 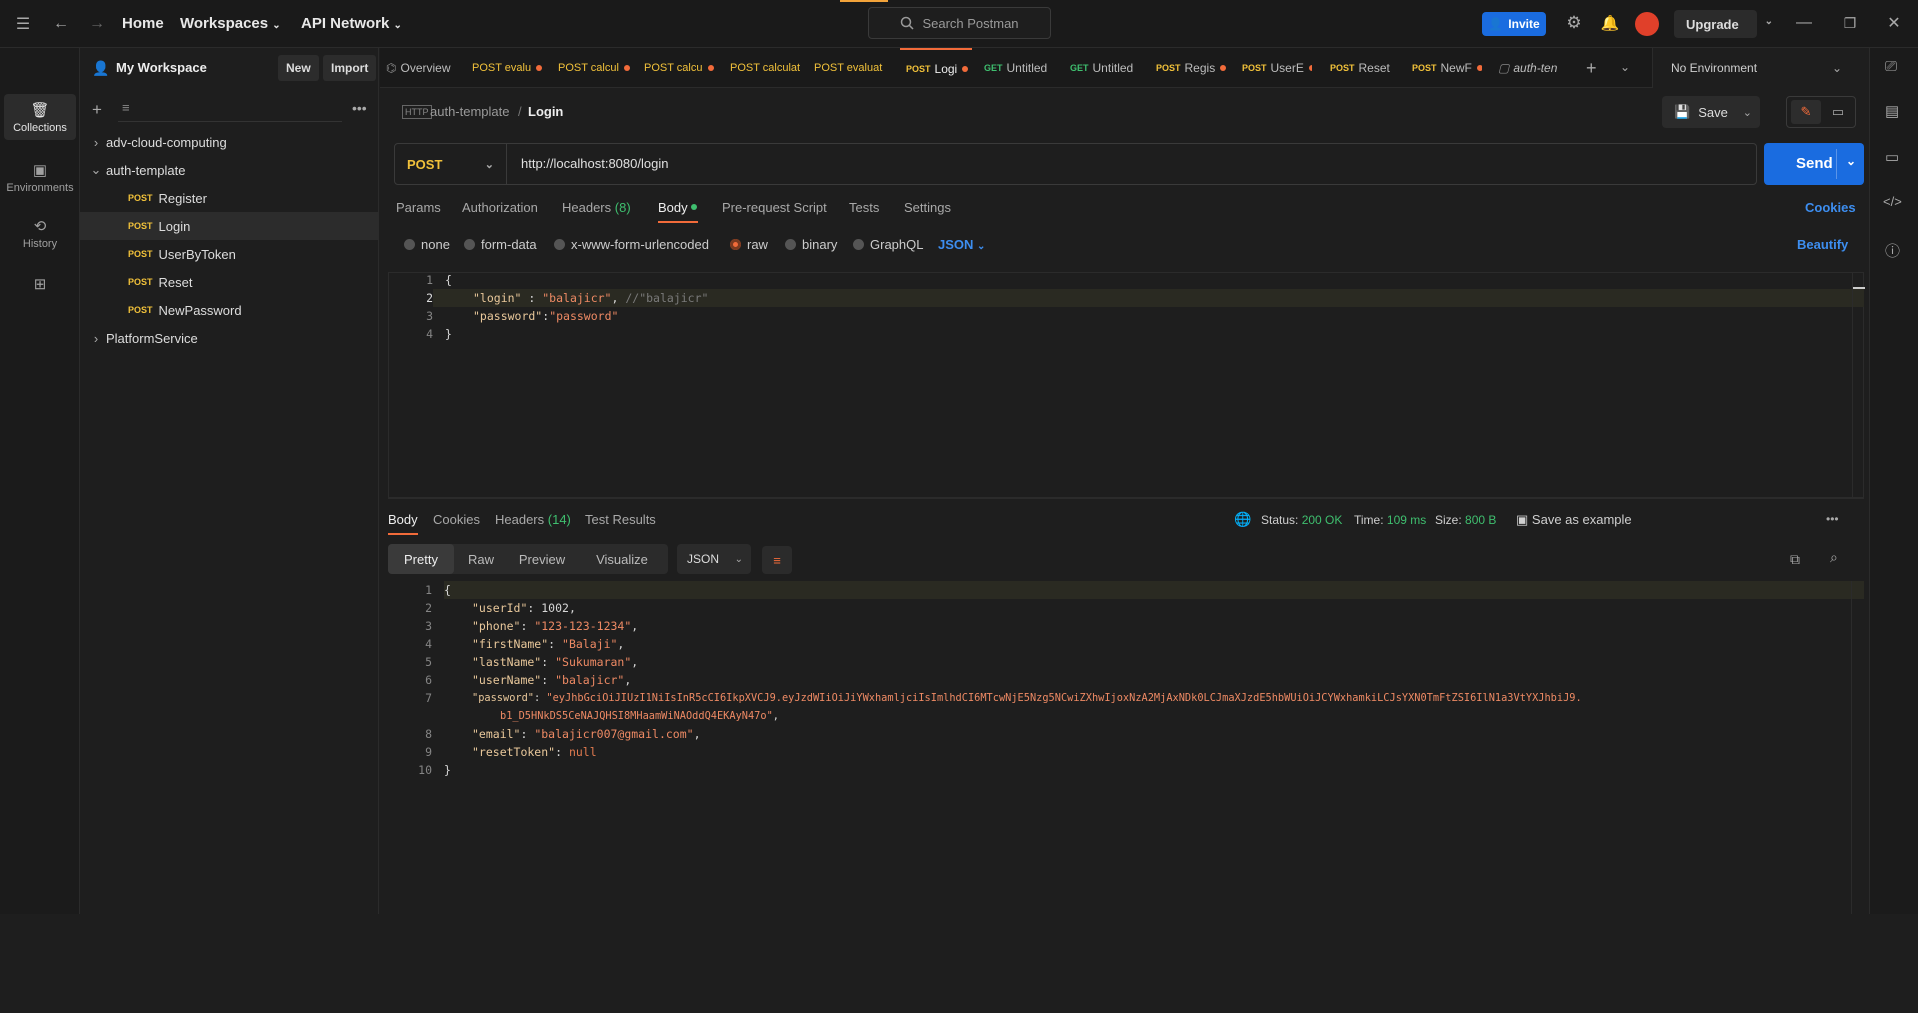 I want to click on tree-request: POST Login, so click(x=229, y=226).